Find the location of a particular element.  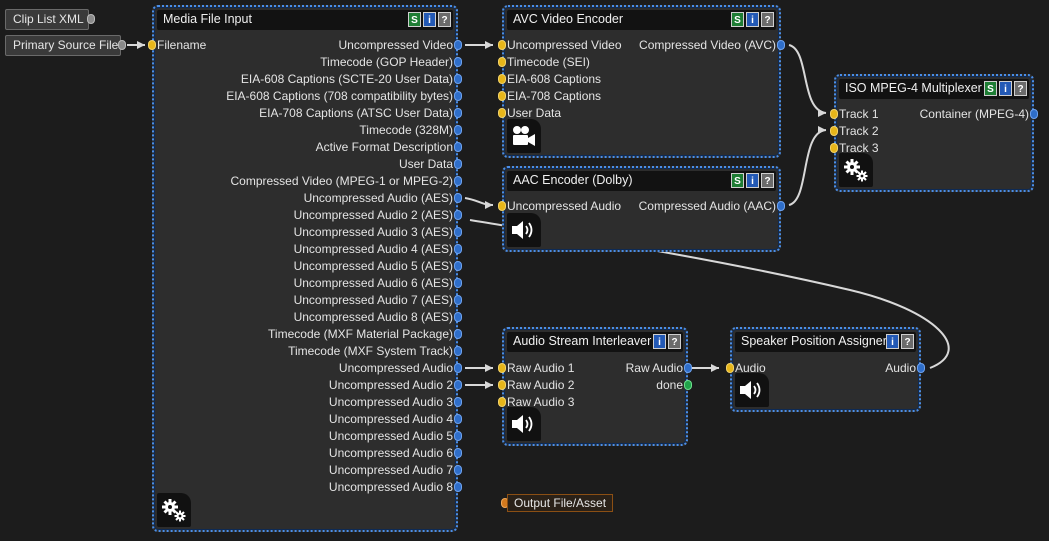

input-label: Timecode (SEI) is located at coordinates (548, 62).